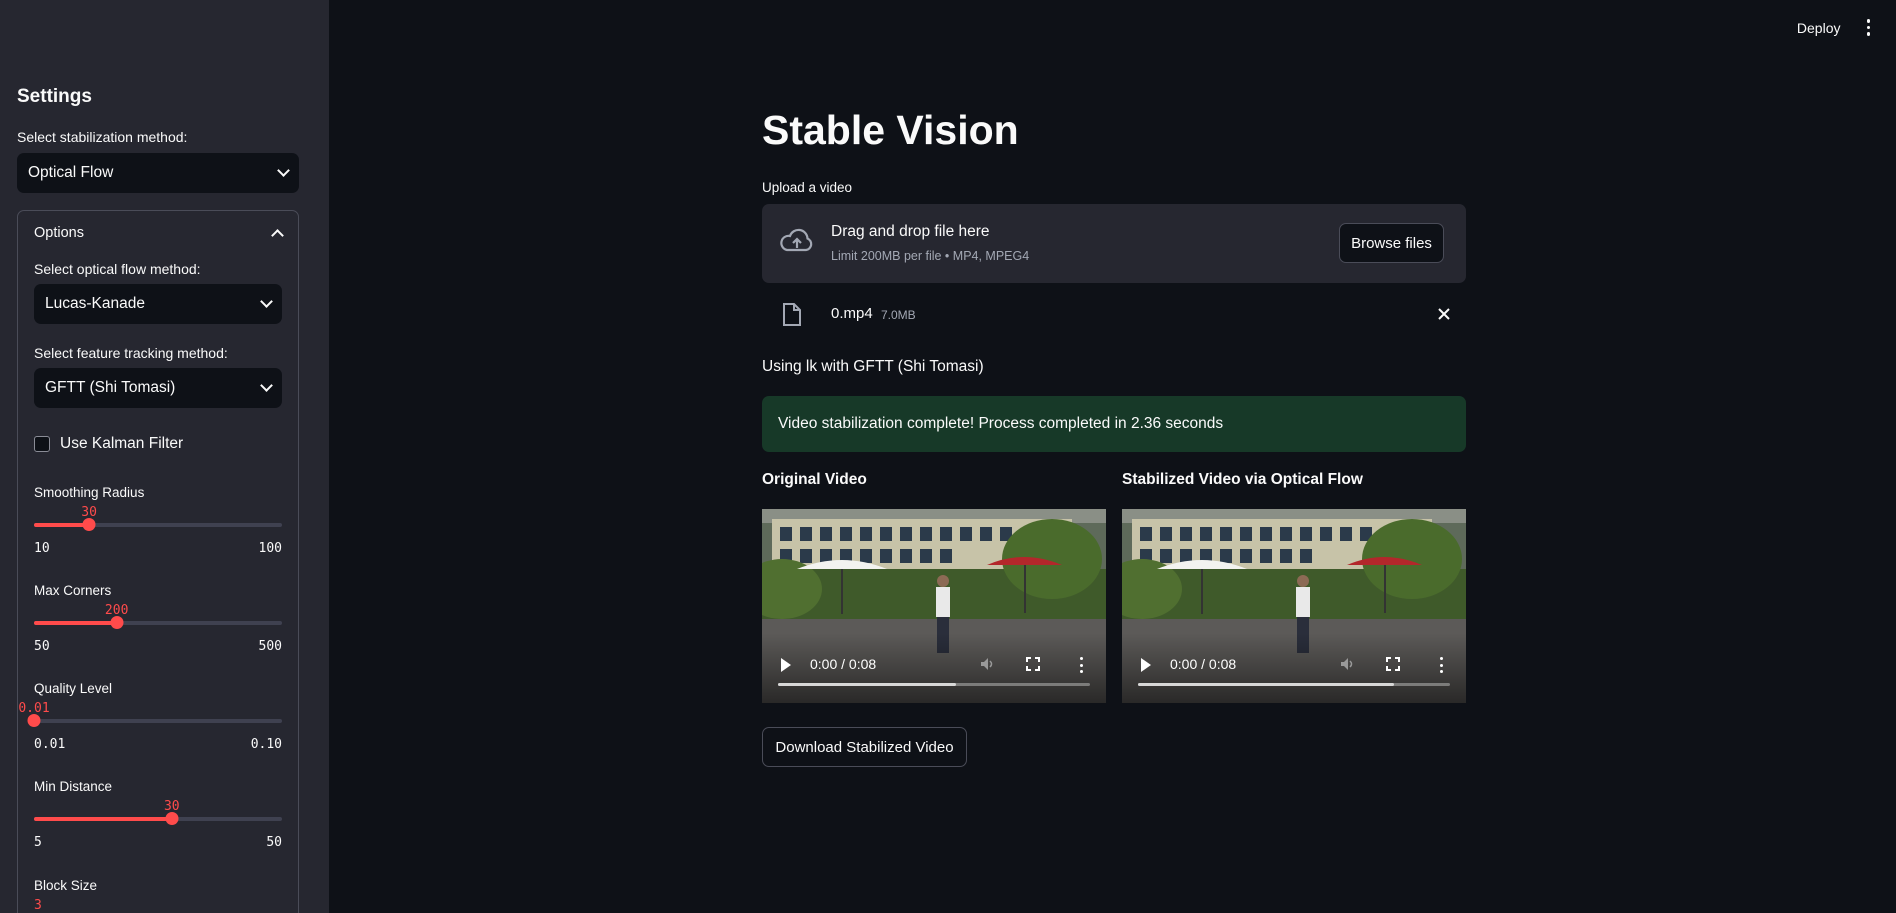  I want to click on min-distance-slider: Min Distance 30 5 50, so click(158, 814).